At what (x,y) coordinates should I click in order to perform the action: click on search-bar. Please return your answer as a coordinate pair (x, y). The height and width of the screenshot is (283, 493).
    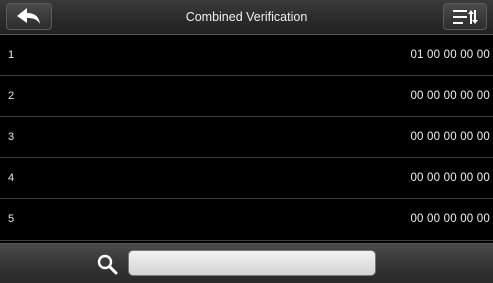
    Looking at the image, I should click on (246, 263).